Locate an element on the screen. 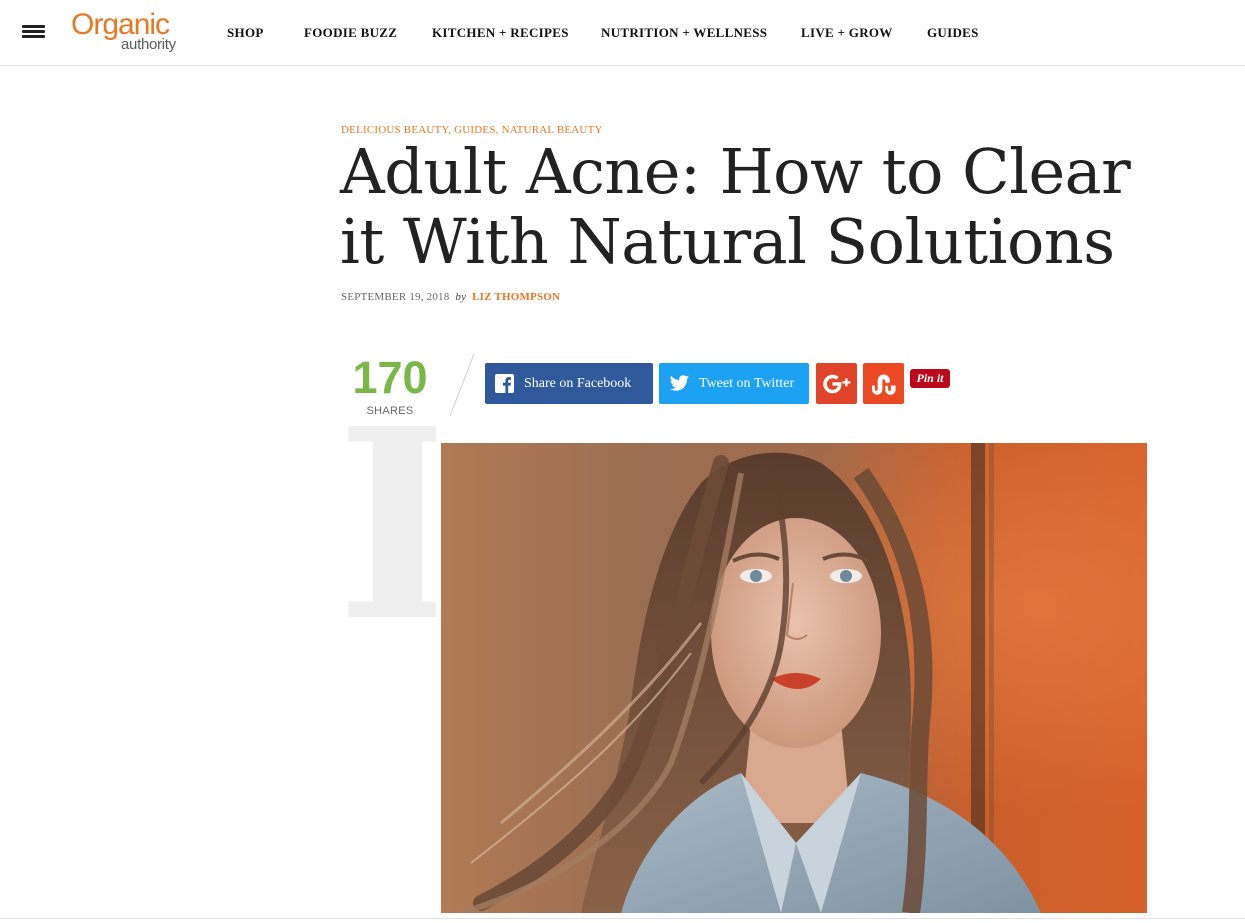 The height and width of the screenshot is (923, 1245). logo-wordmark-authority: authority is located at coordinates (148, 44).